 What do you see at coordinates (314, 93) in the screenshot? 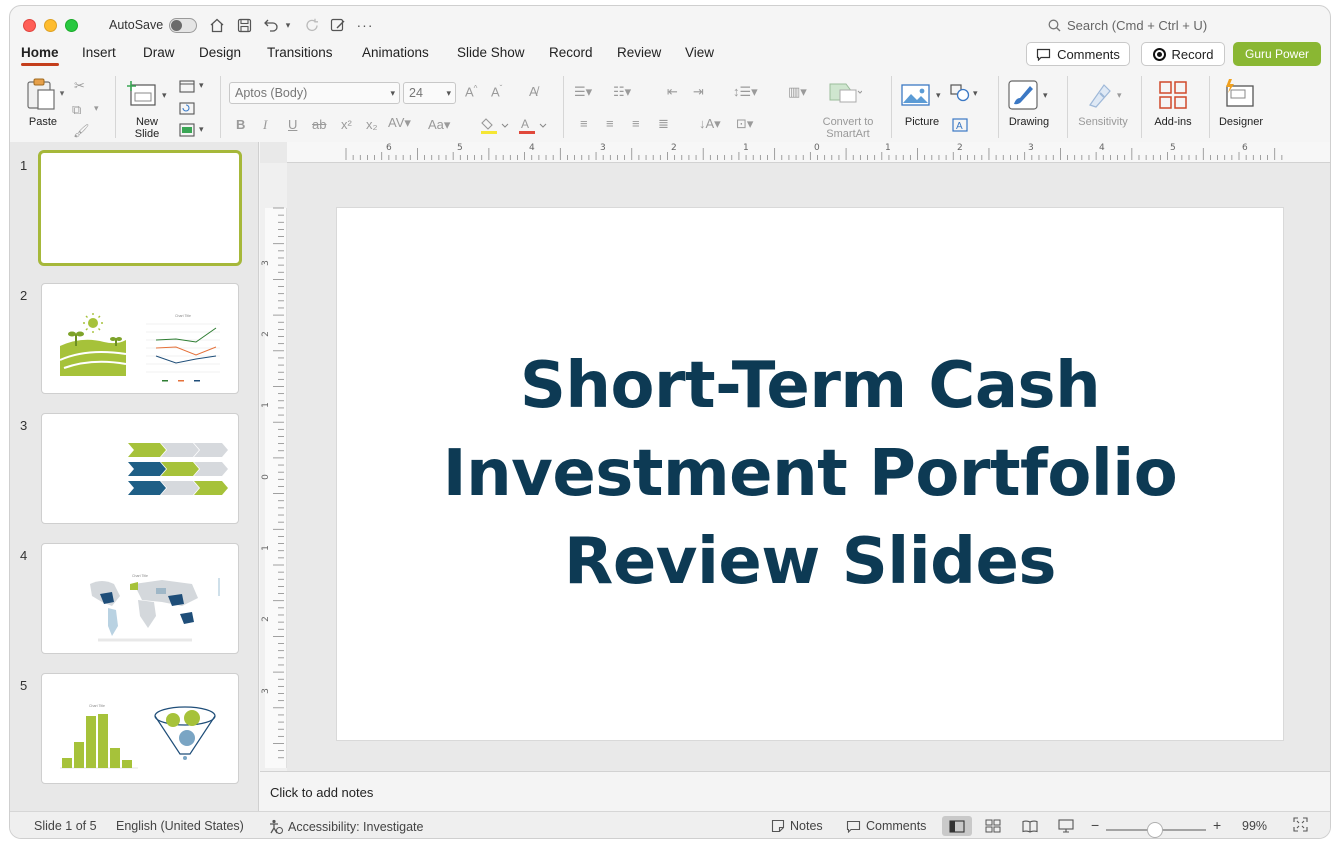
I see `font-name-select: Aptos (Body) ▾` at bounding box center [314, 93].